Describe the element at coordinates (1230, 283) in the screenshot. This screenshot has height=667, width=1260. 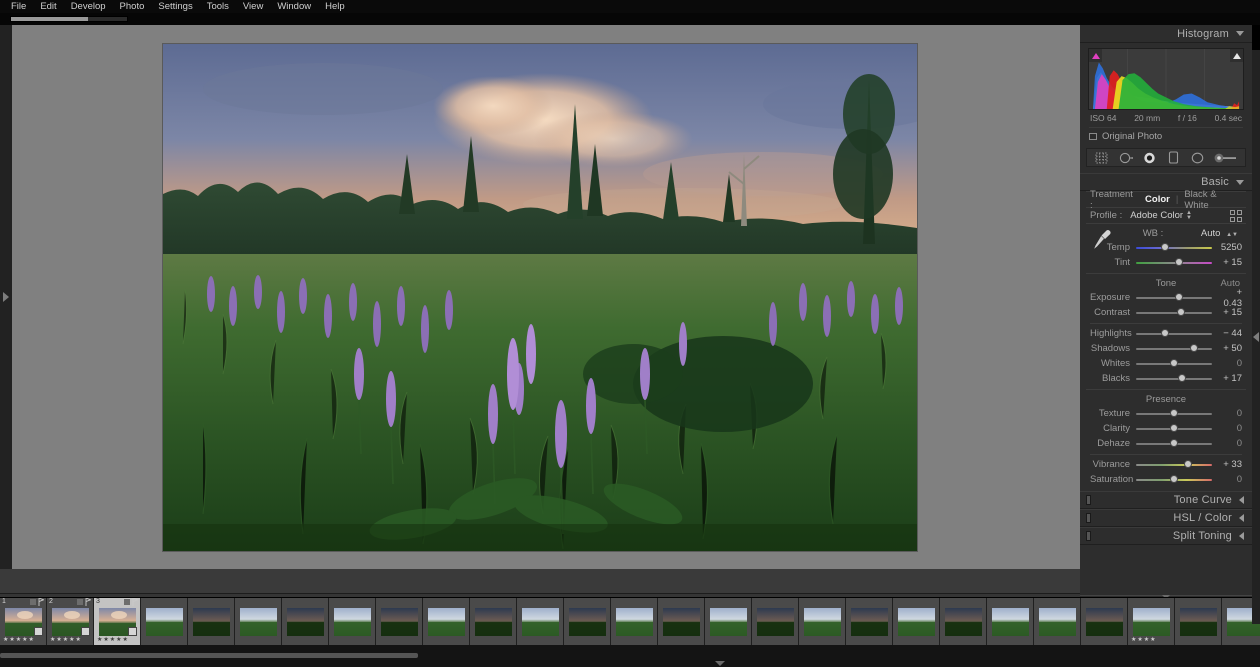
I see `tone-auto-button: Auto` at that location.